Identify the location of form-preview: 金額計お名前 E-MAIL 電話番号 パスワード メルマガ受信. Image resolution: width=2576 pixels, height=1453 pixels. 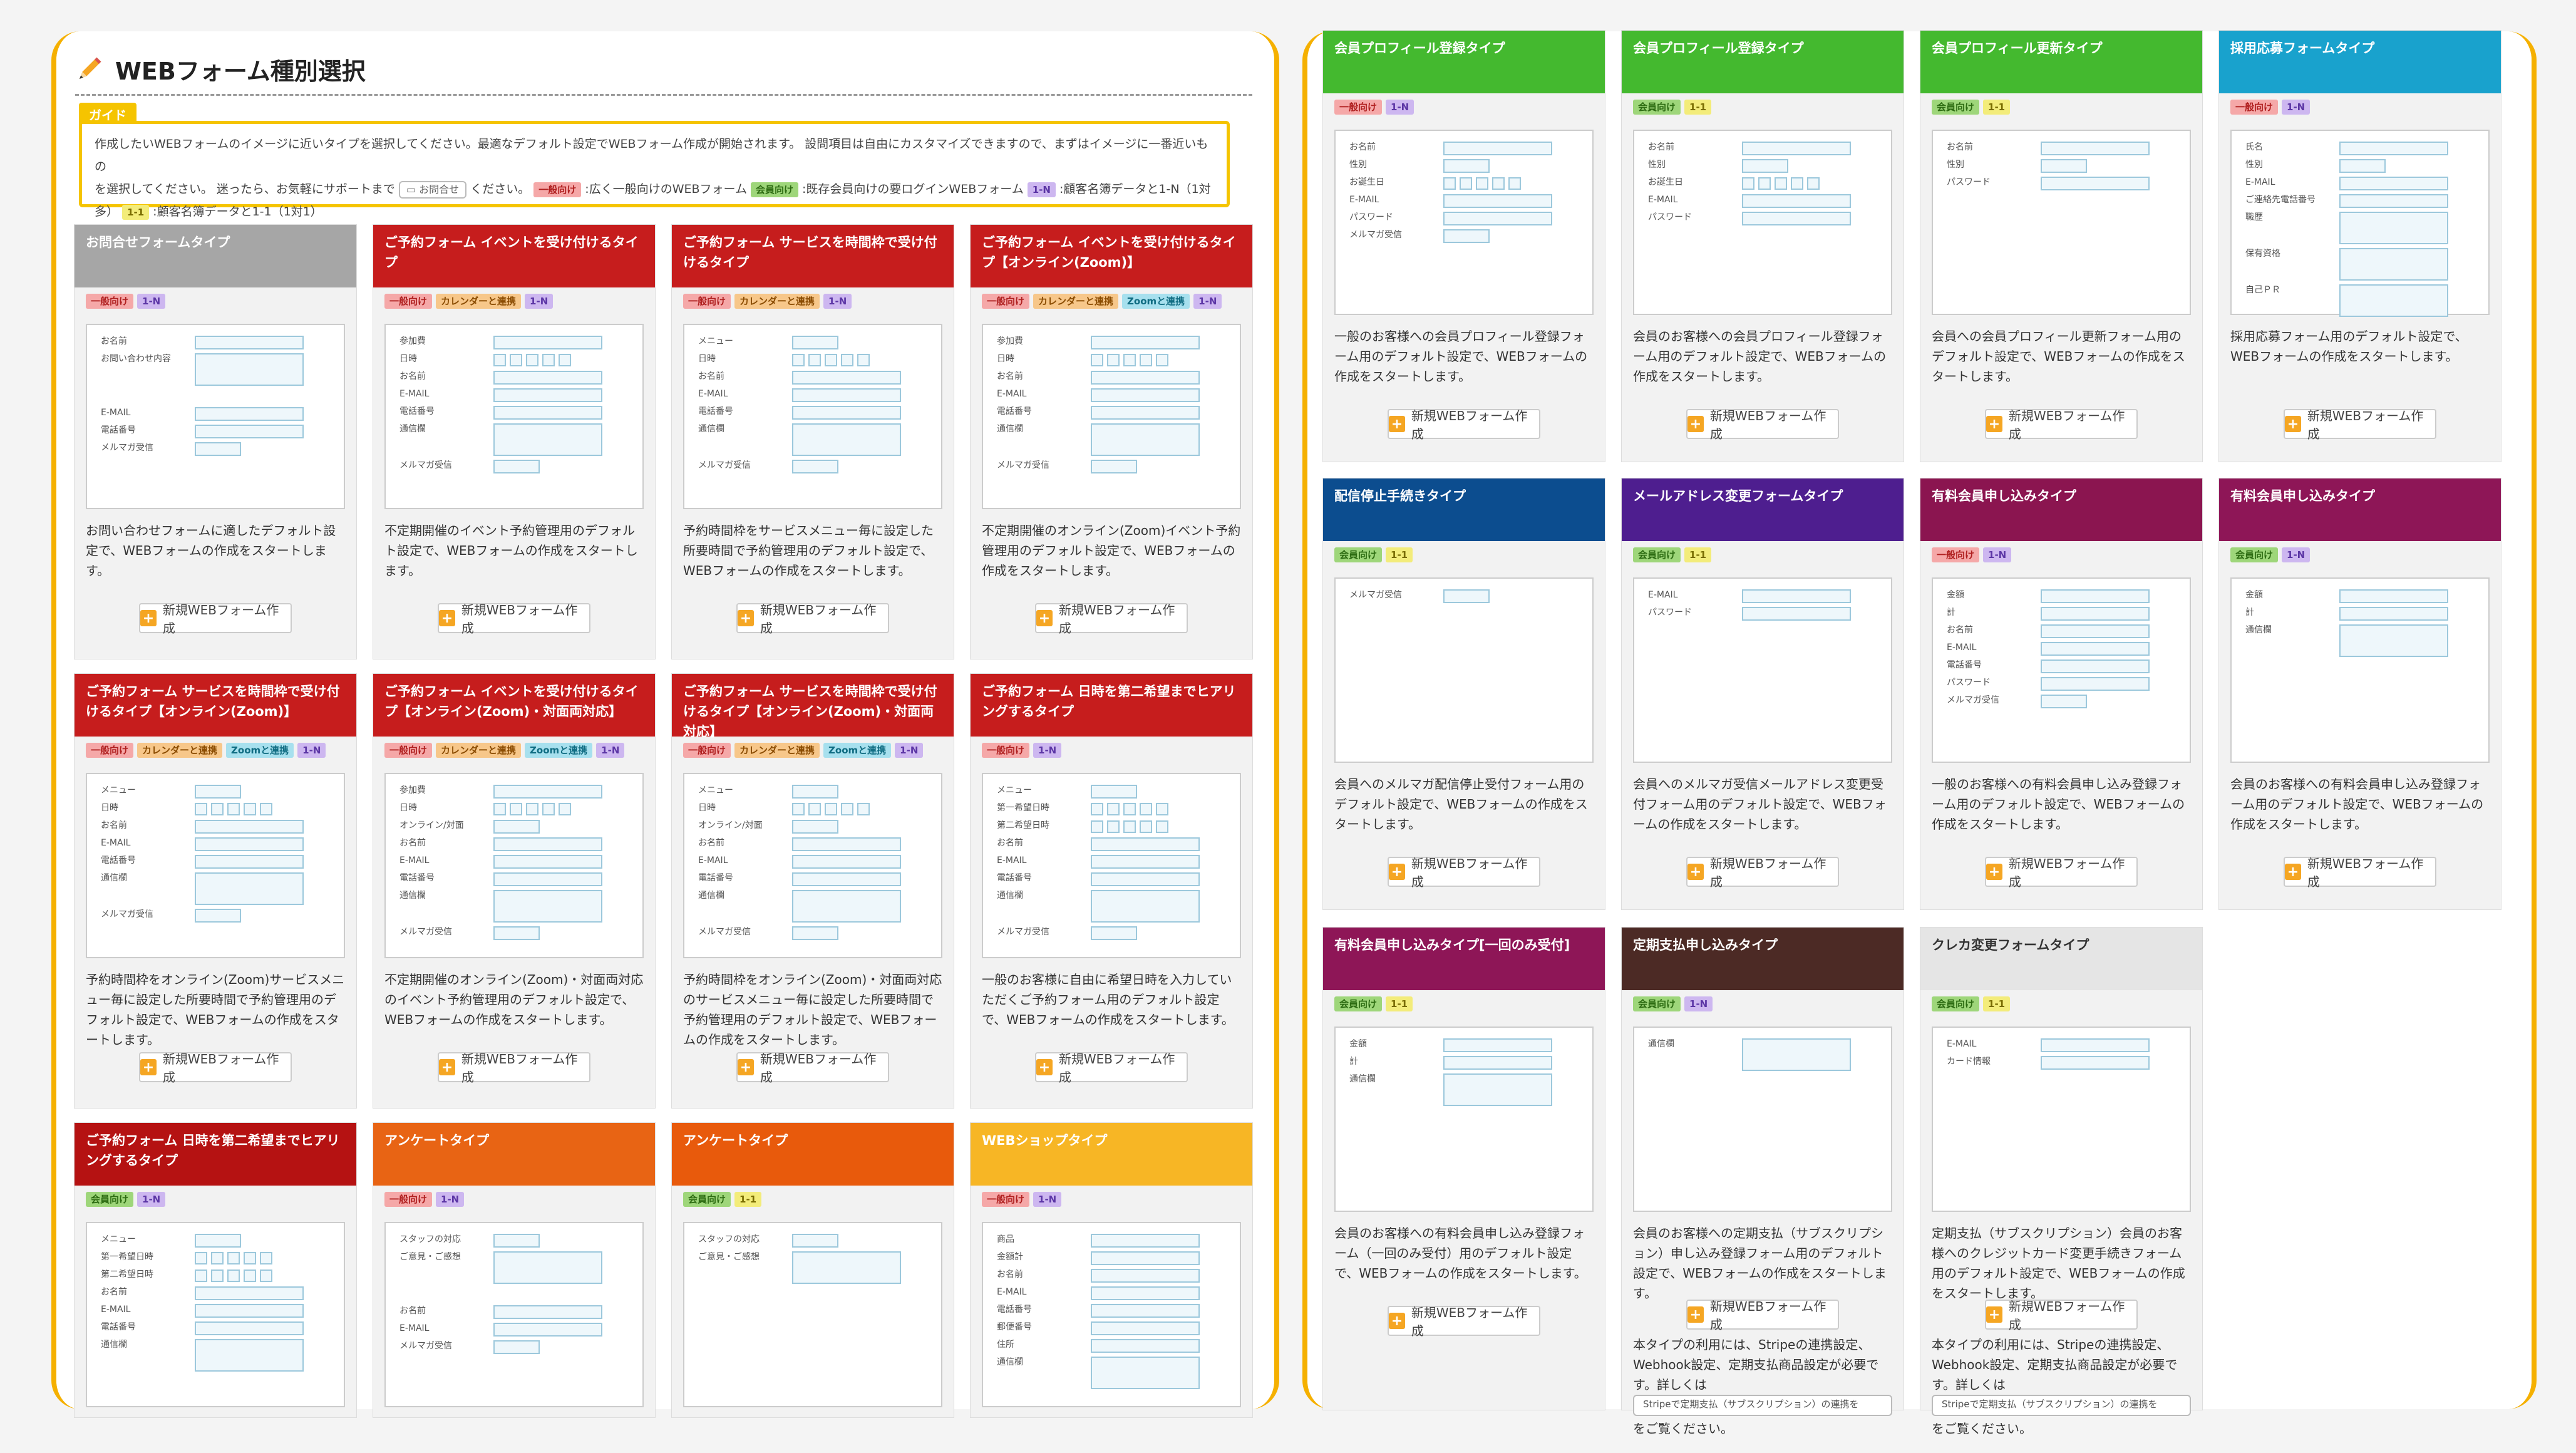
(2061, 670).